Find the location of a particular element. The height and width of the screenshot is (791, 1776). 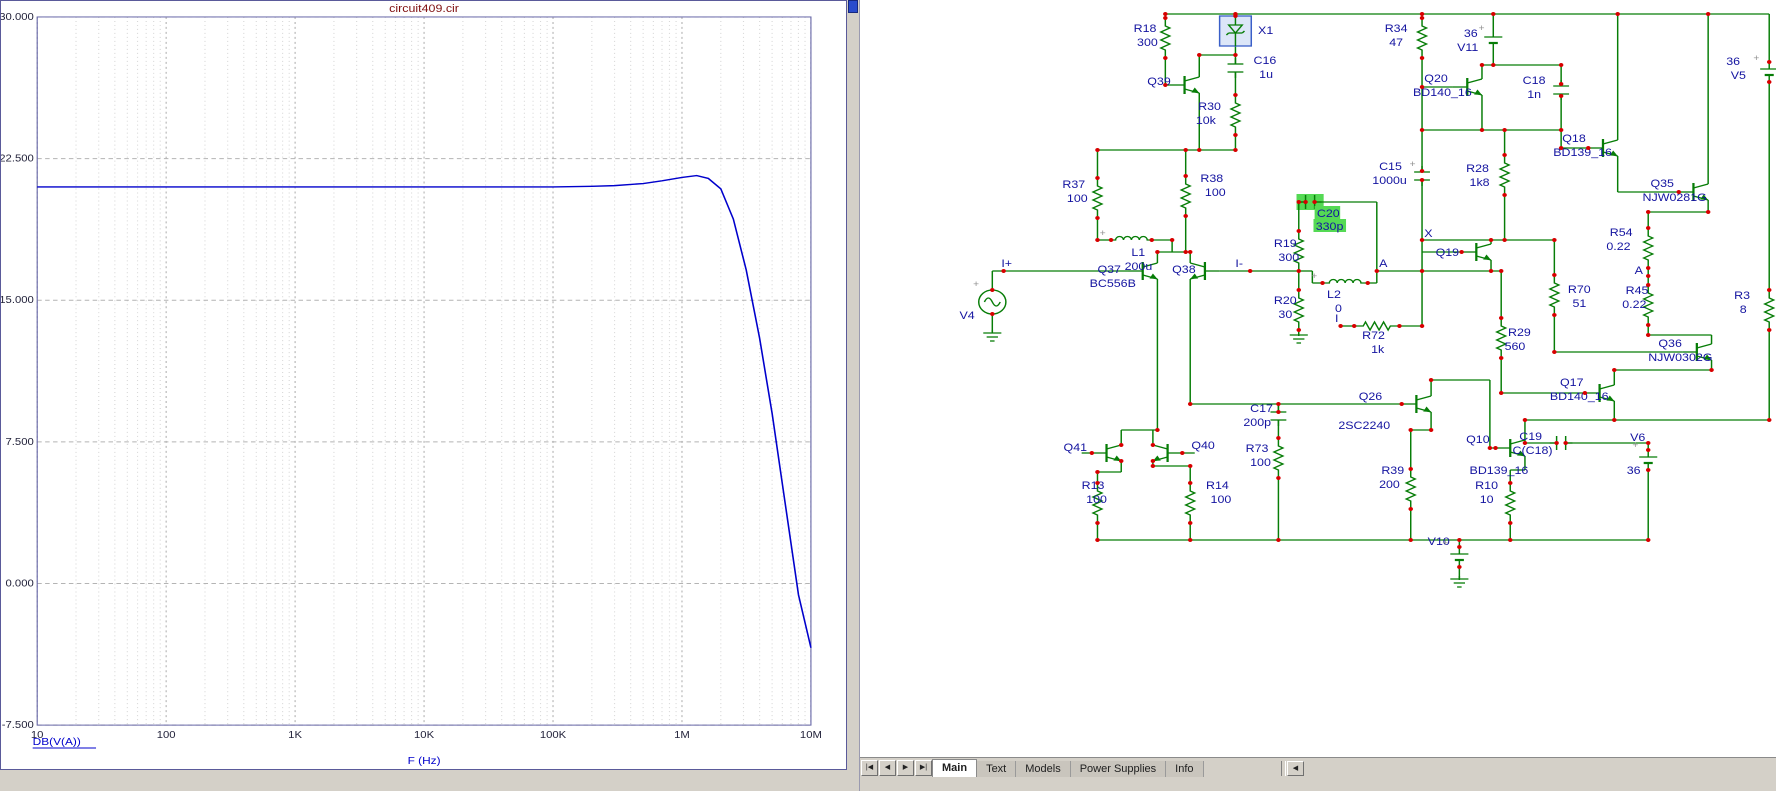

comp-R14 is located at coordinates (1190, 503).